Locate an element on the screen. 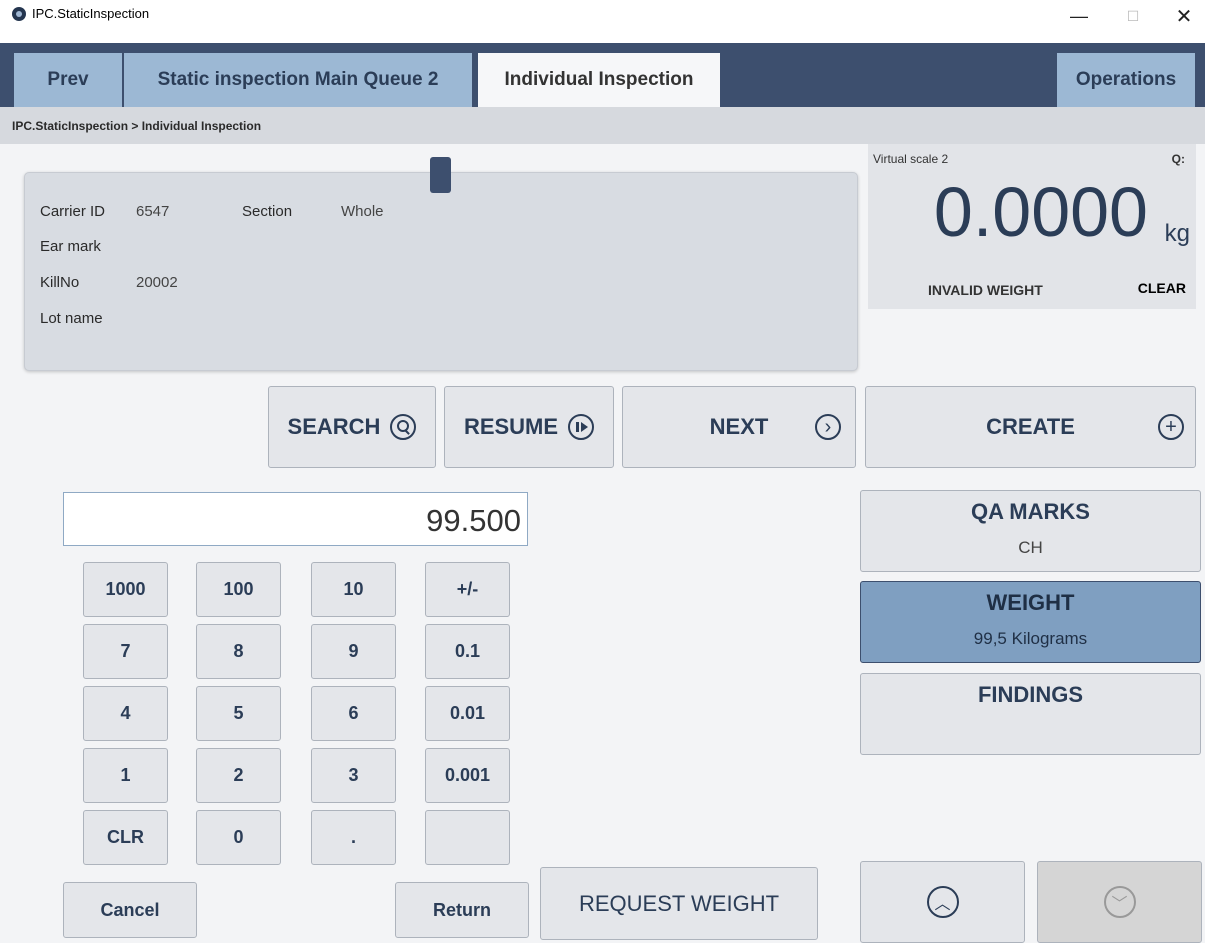 This screenshot has width=1205, height=943. key-10: 10 is located at coordinates (353, 589).